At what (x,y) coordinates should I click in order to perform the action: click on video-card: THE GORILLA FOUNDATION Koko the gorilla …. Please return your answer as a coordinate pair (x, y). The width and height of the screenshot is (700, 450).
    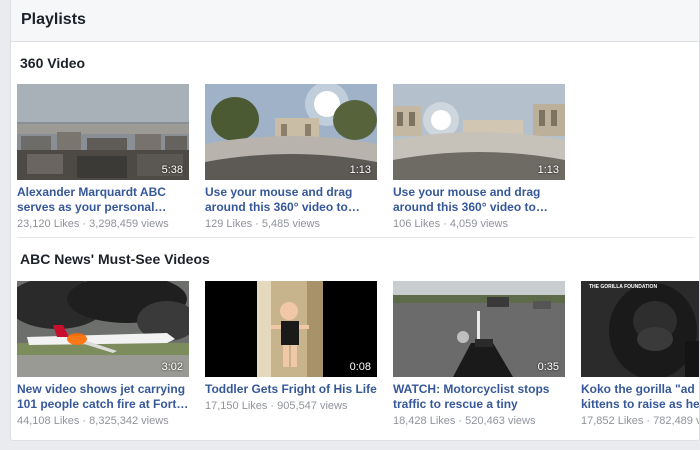
    Looking at the image, I should click on (640, 354).